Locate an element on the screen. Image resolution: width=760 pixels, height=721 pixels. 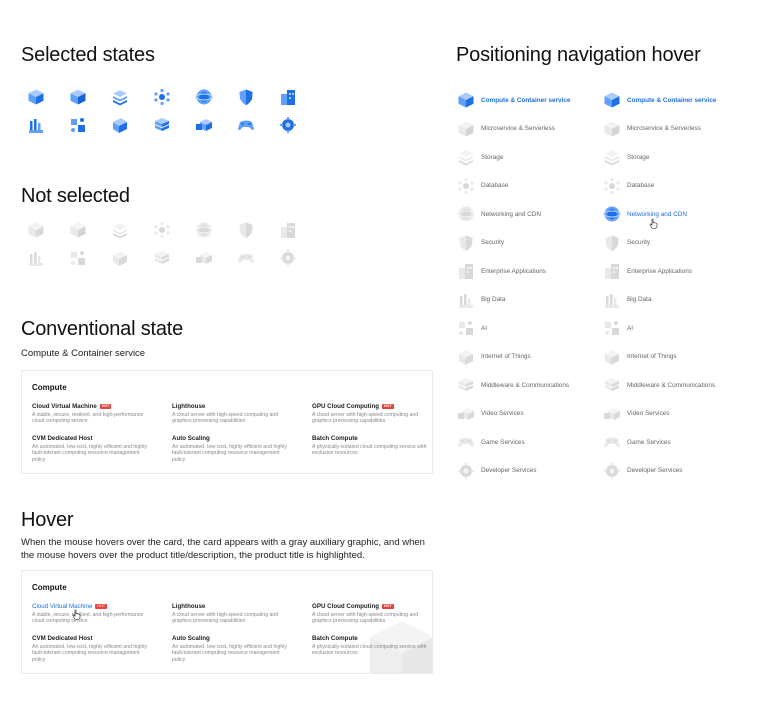
product-title-text: CVM Dedicated Host is located at coordinates (62, 438).